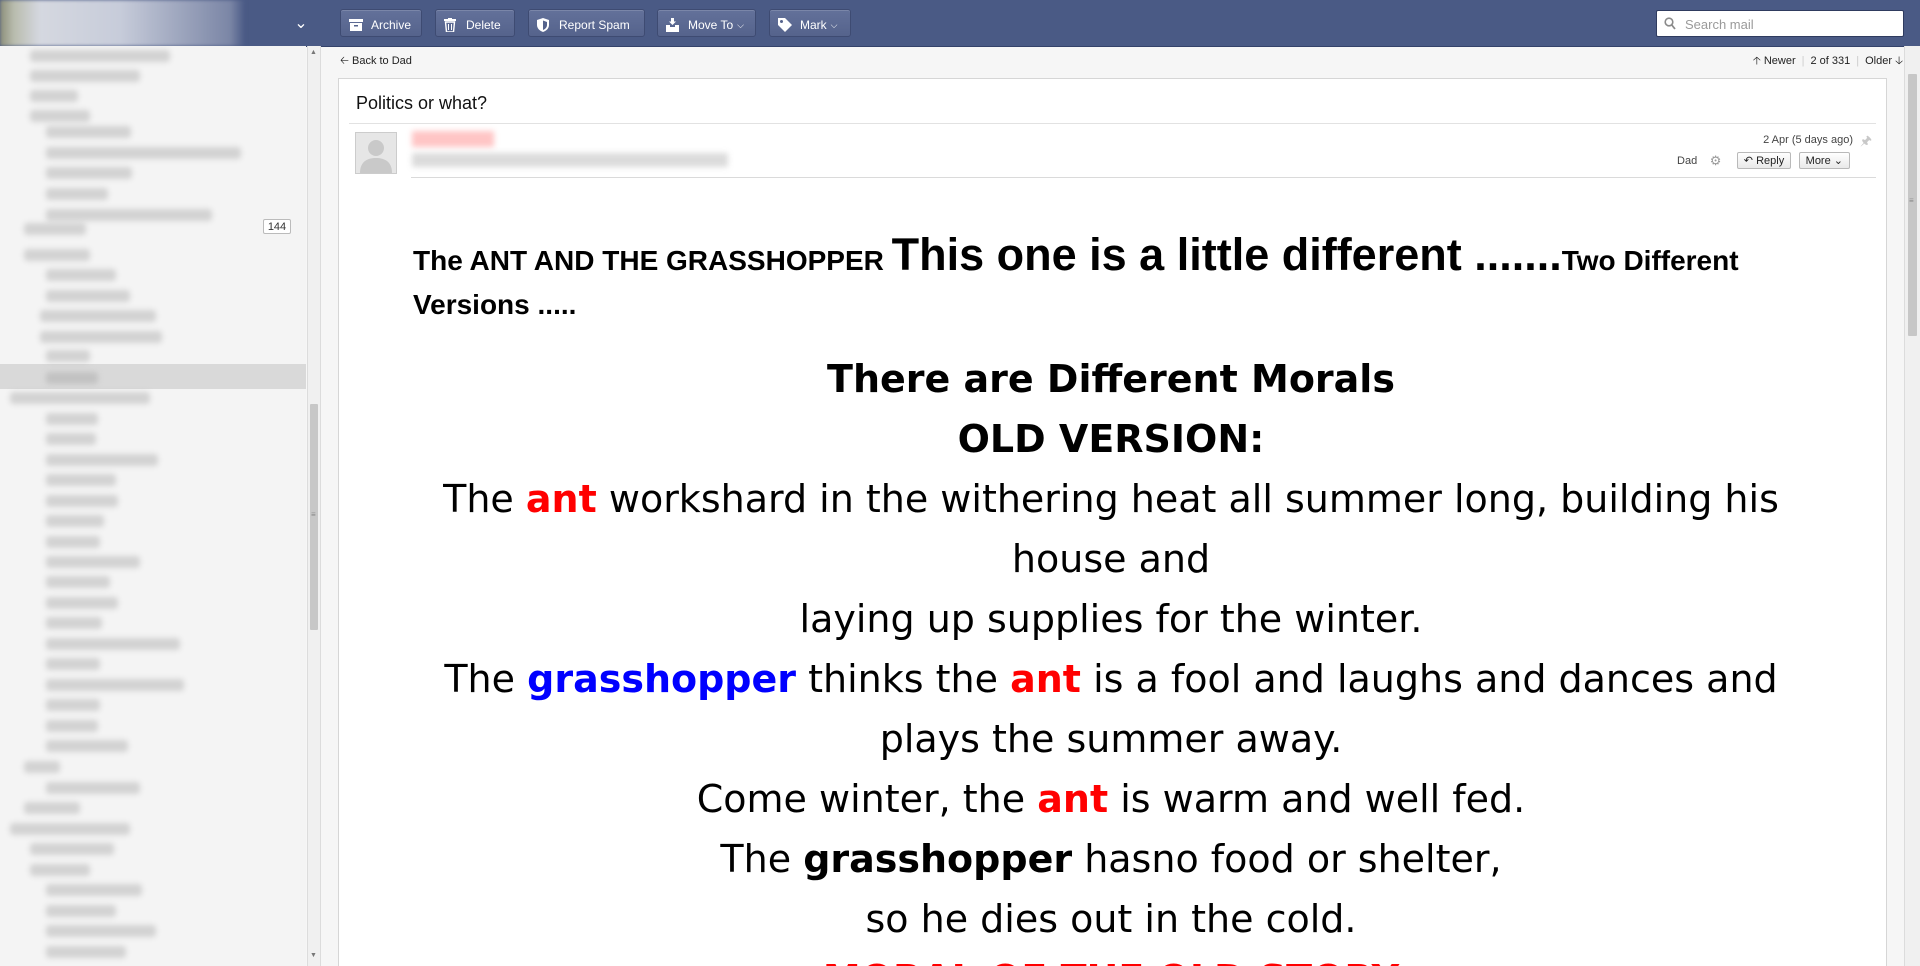 The height and width of the screenshot is (966, 1920). I want to click on delete-button: Delete, so click(475, 23).